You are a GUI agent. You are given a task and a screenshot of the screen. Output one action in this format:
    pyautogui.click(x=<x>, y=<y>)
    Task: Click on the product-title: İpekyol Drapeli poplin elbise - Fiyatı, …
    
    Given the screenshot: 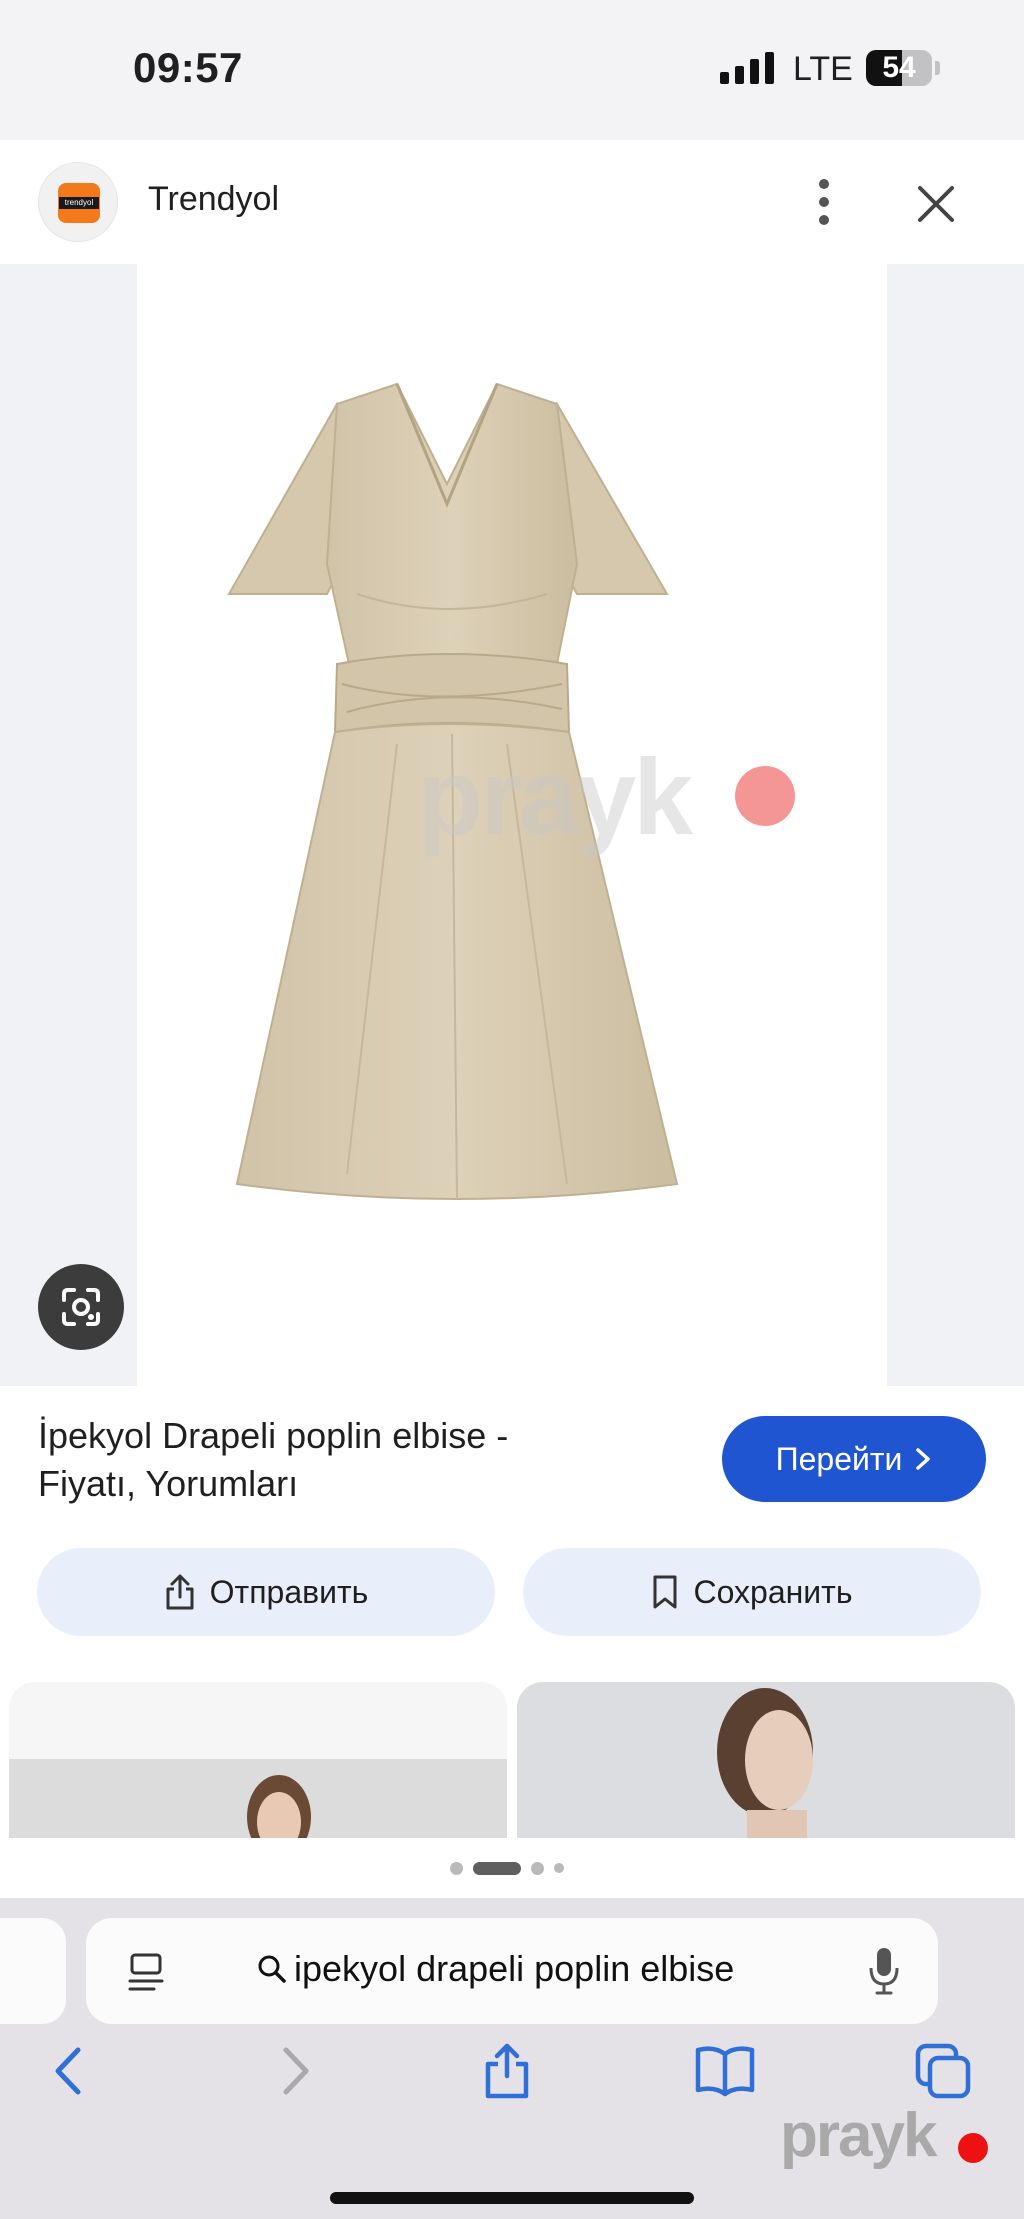 What is the action you would take?
    pyautogui.click(x=318, y=1460)
    